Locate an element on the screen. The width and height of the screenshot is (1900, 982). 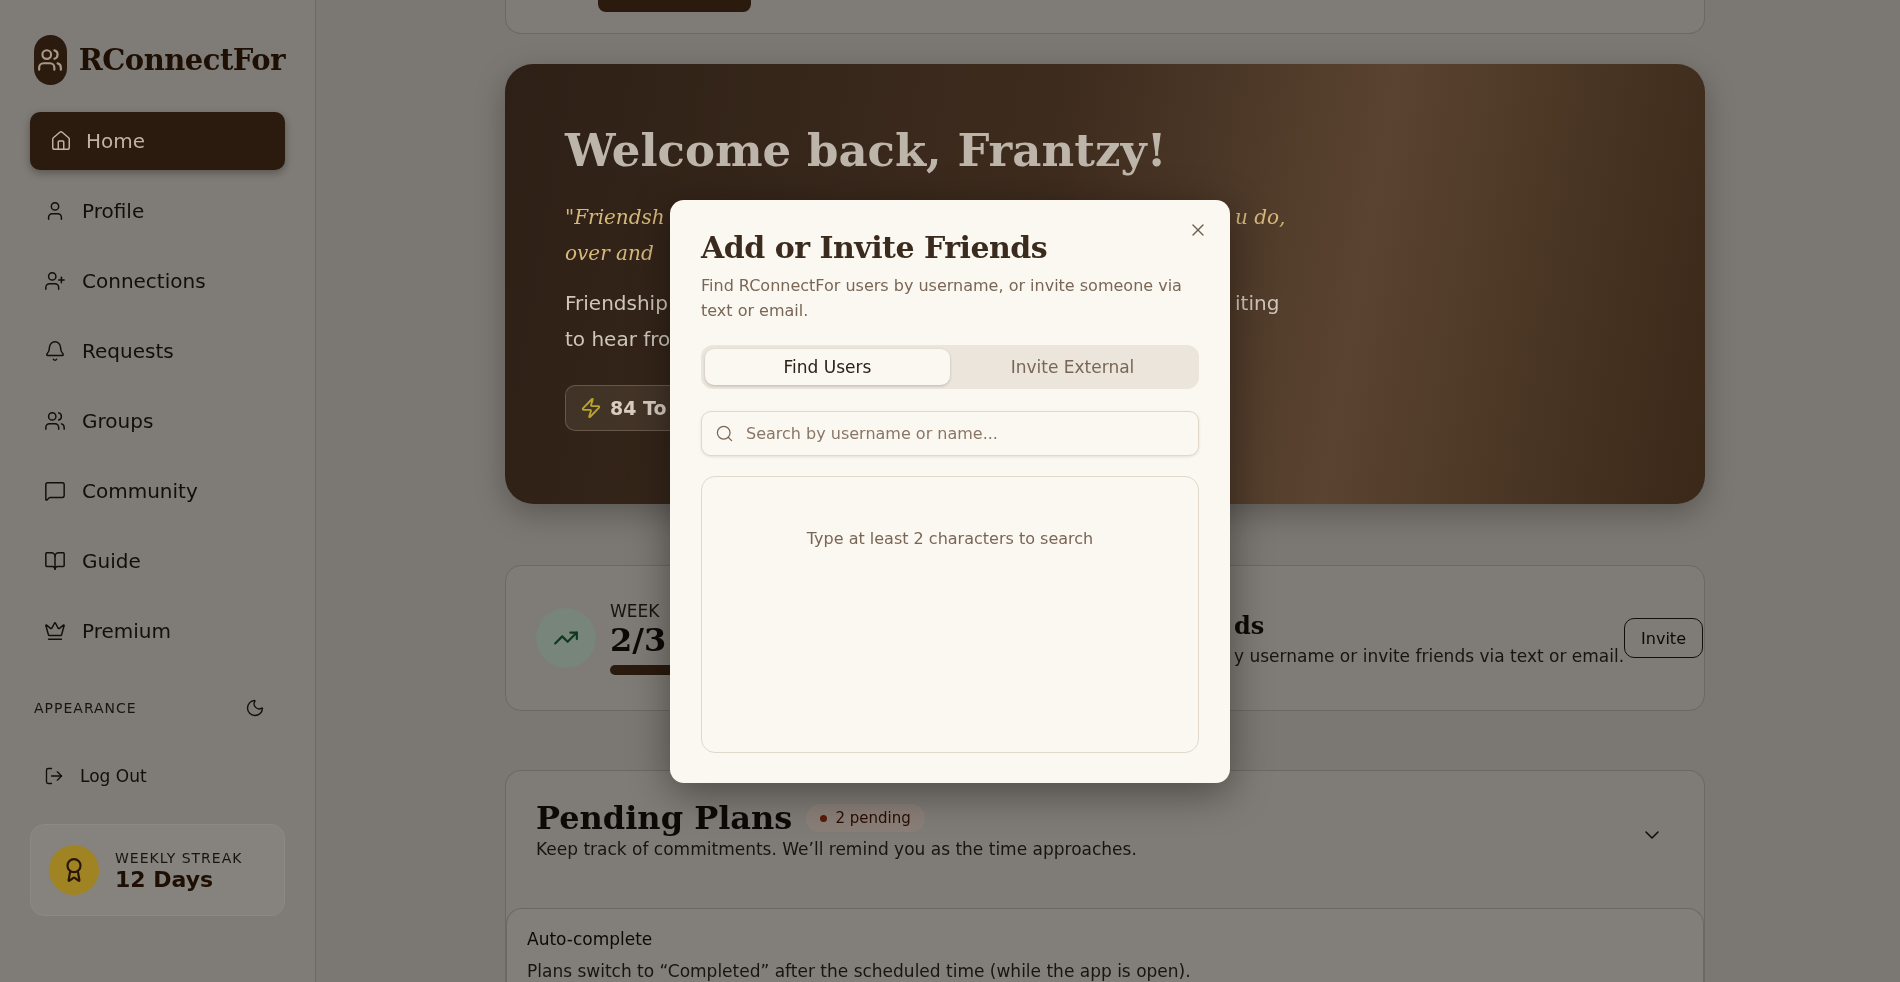
tab: Invite External is located at coordinates (1072, 367).